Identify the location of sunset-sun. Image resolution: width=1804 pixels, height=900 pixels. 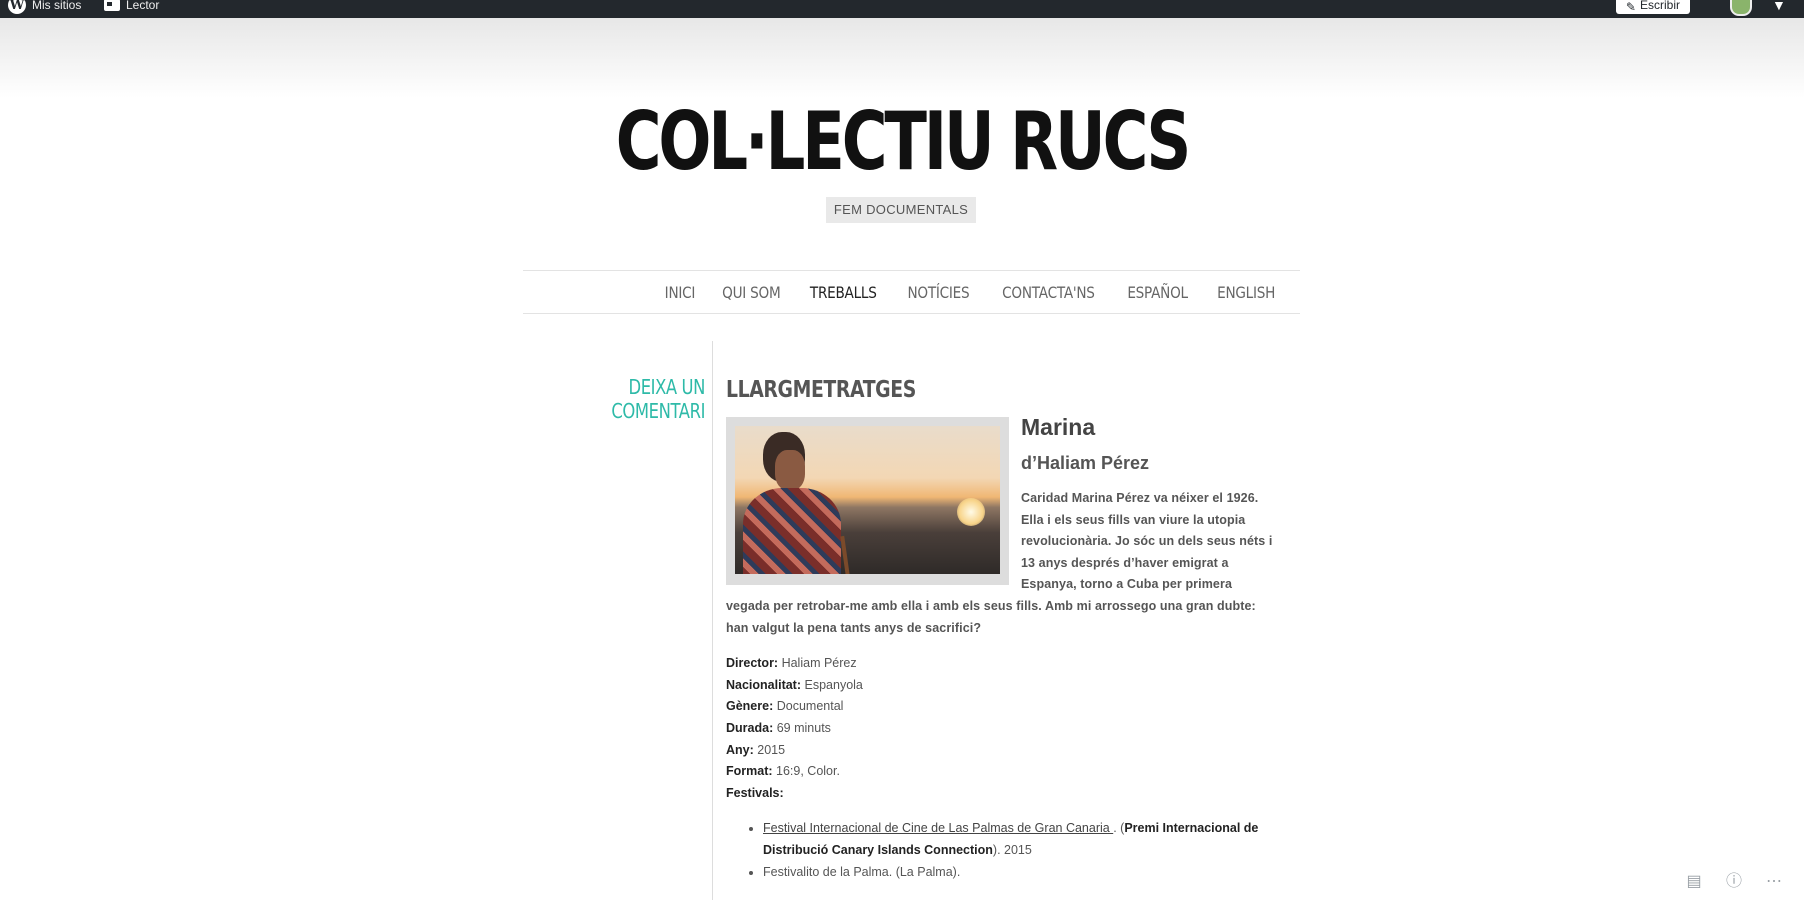
(971, 512).